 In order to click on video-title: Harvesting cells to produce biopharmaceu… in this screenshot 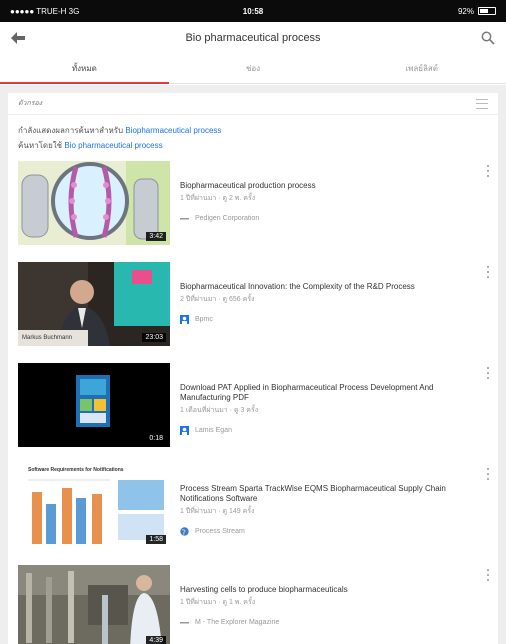, I will do `click(325, 590)`.